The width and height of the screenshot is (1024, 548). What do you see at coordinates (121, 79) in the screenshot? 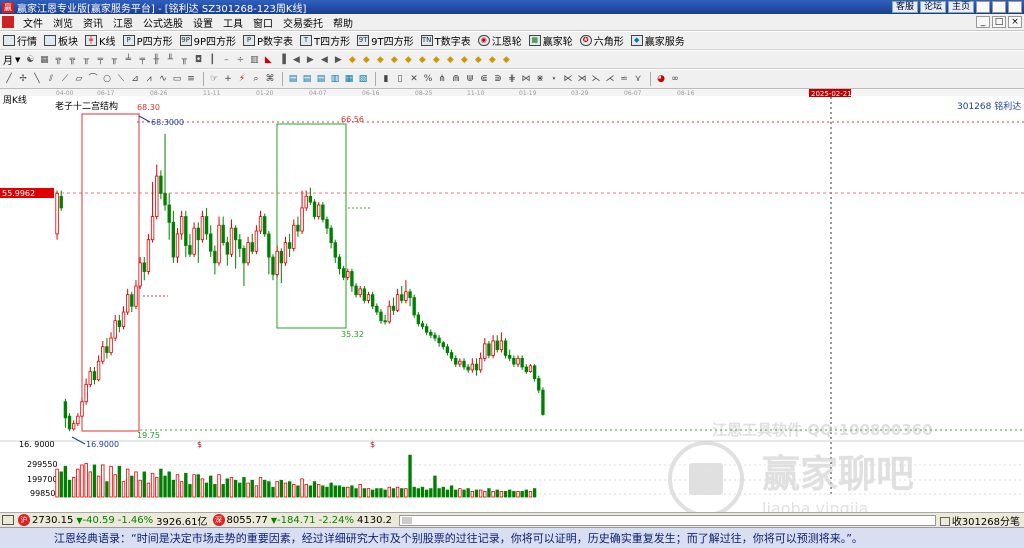
I see `speed-line-icon: ⟍` at bounding box center [121, 79].